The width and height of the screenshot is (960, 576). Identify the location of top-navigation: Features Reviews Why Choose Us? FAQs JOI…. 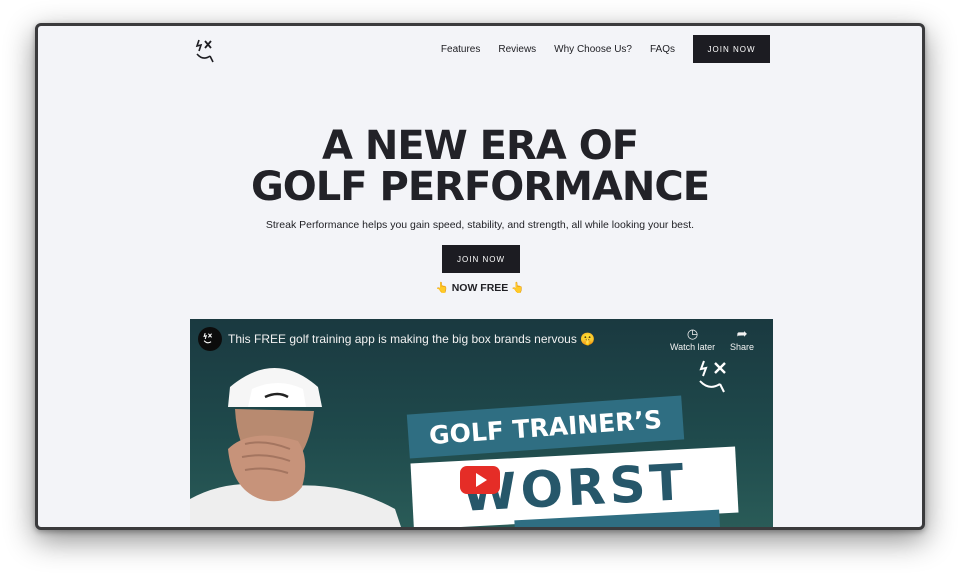
(480, 61).